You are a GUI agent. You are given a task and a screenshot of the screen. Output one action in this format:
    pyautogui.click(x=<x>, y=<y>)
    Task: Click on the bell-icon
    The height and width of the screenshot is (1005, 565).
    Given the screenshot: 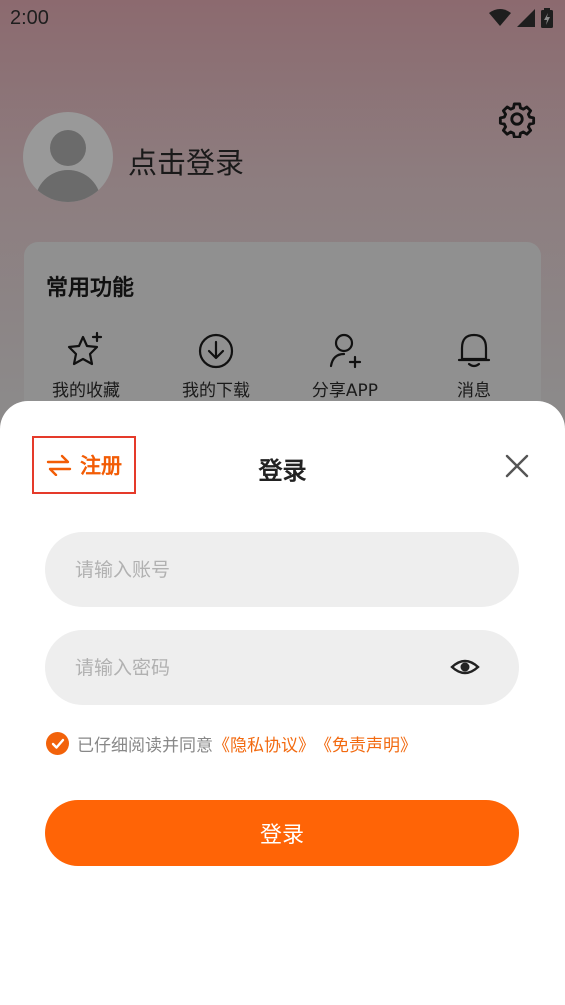 What is the action you would take?
    pyautogui.click(x=474, y=350)
    